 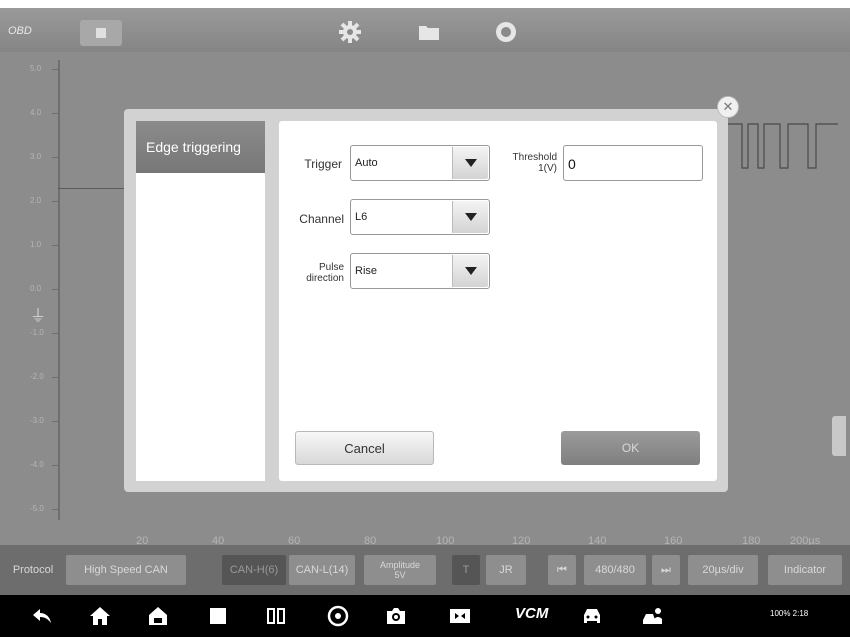 What do you see at coordinates (100, 616) in the screenshot?
I see `home-icon` at bounding box center [100, 616].